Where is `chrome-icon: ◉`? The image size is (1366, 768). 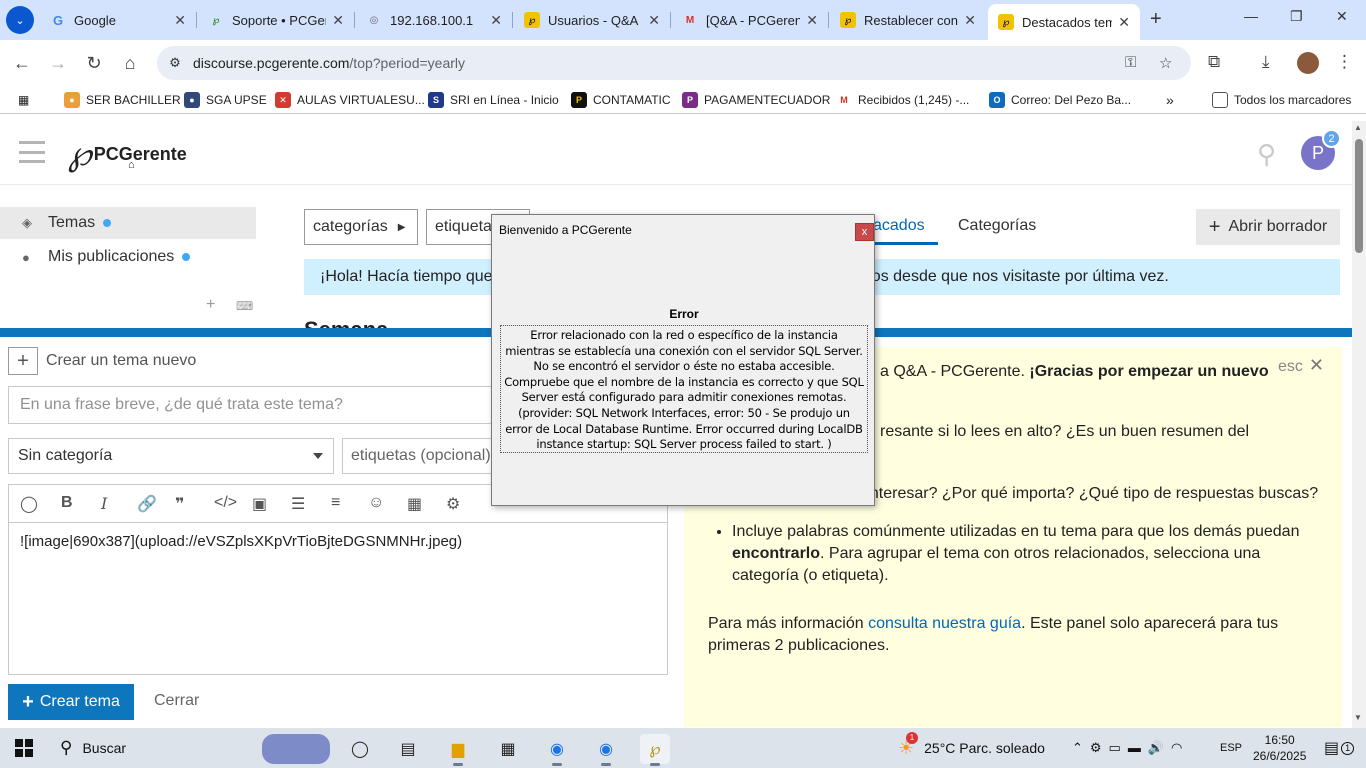 chrome-icon: ◉ is located at coordinates (557, 750).